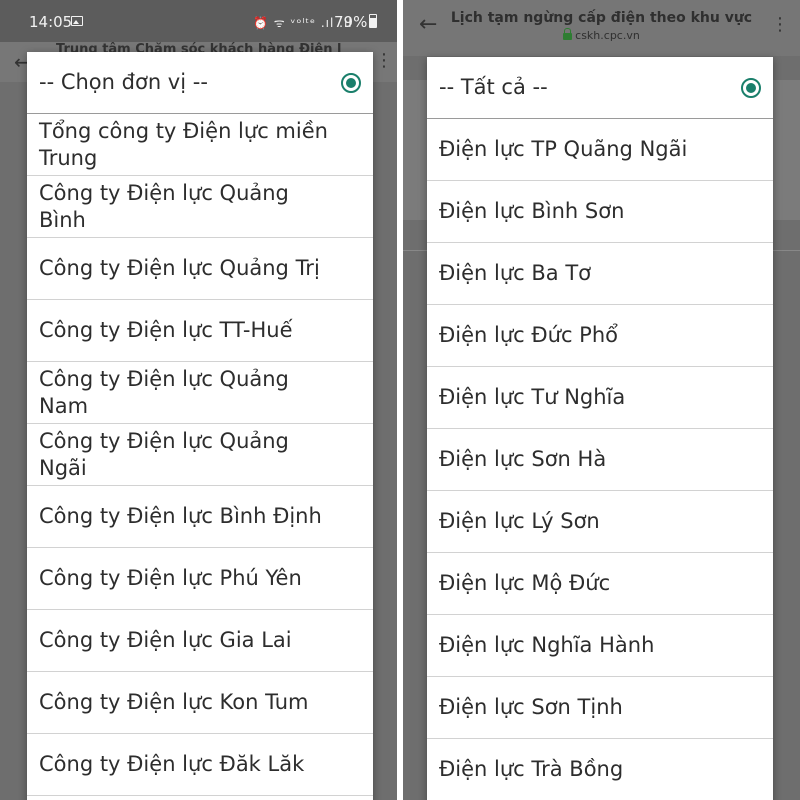 The height and width of the screenshot is (800, 800). Describe the element at coordinates (523, 459) in the screenshot. I see `option-label: Điện lực Sơn Hà` at that location.